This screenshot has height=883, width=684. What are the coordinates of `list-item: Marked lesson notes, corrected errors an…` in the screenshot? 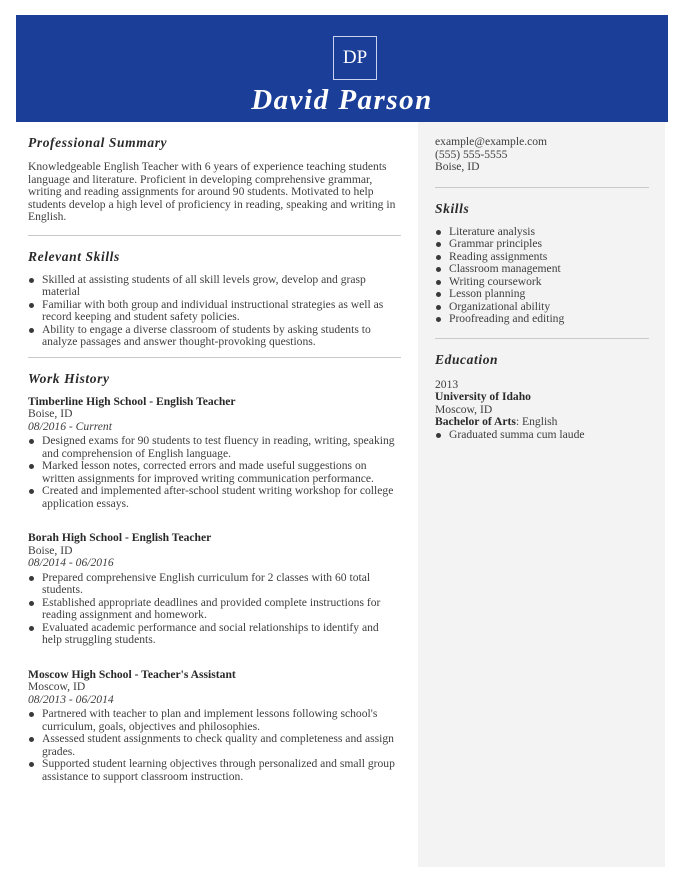 It's located at (214, 472).